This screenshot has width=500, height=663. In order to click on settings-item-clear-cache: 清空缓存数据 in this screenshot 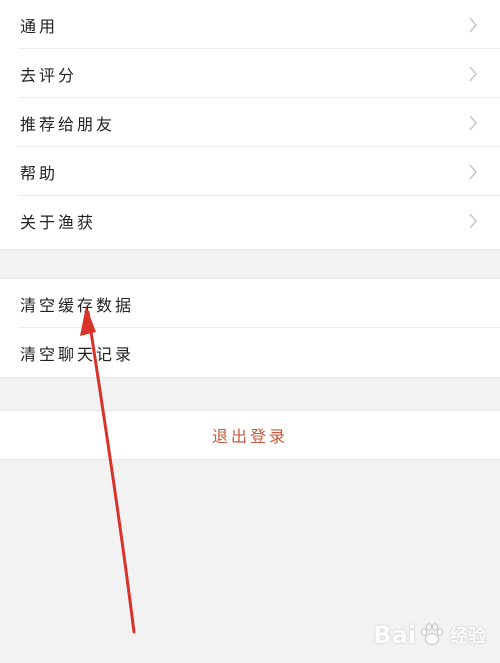, I will do `click(250, 303)`.